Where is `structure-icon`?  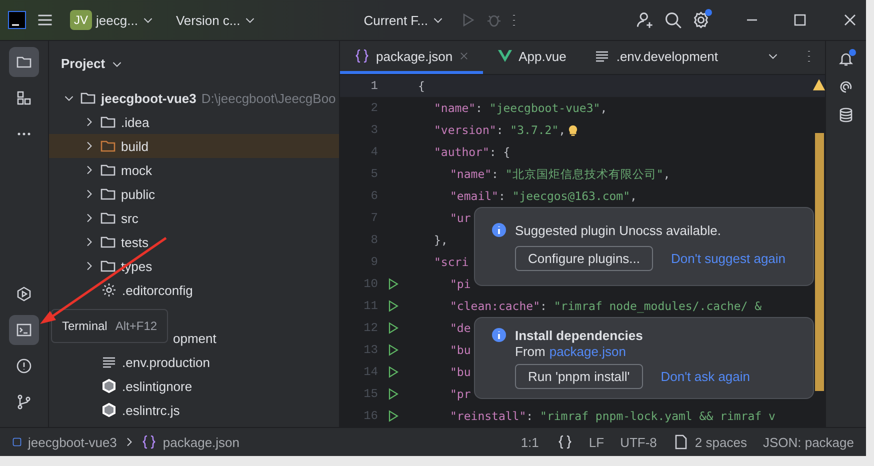
structure-icon is located at coordinates (24, 98).